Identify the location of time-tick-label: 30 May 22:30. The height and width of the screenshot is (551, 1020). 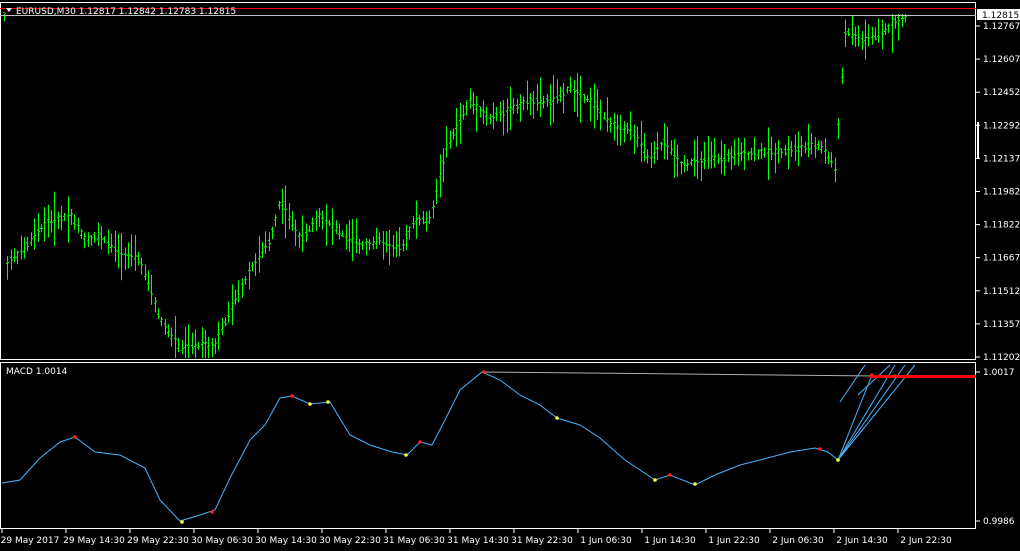
(350, 541).